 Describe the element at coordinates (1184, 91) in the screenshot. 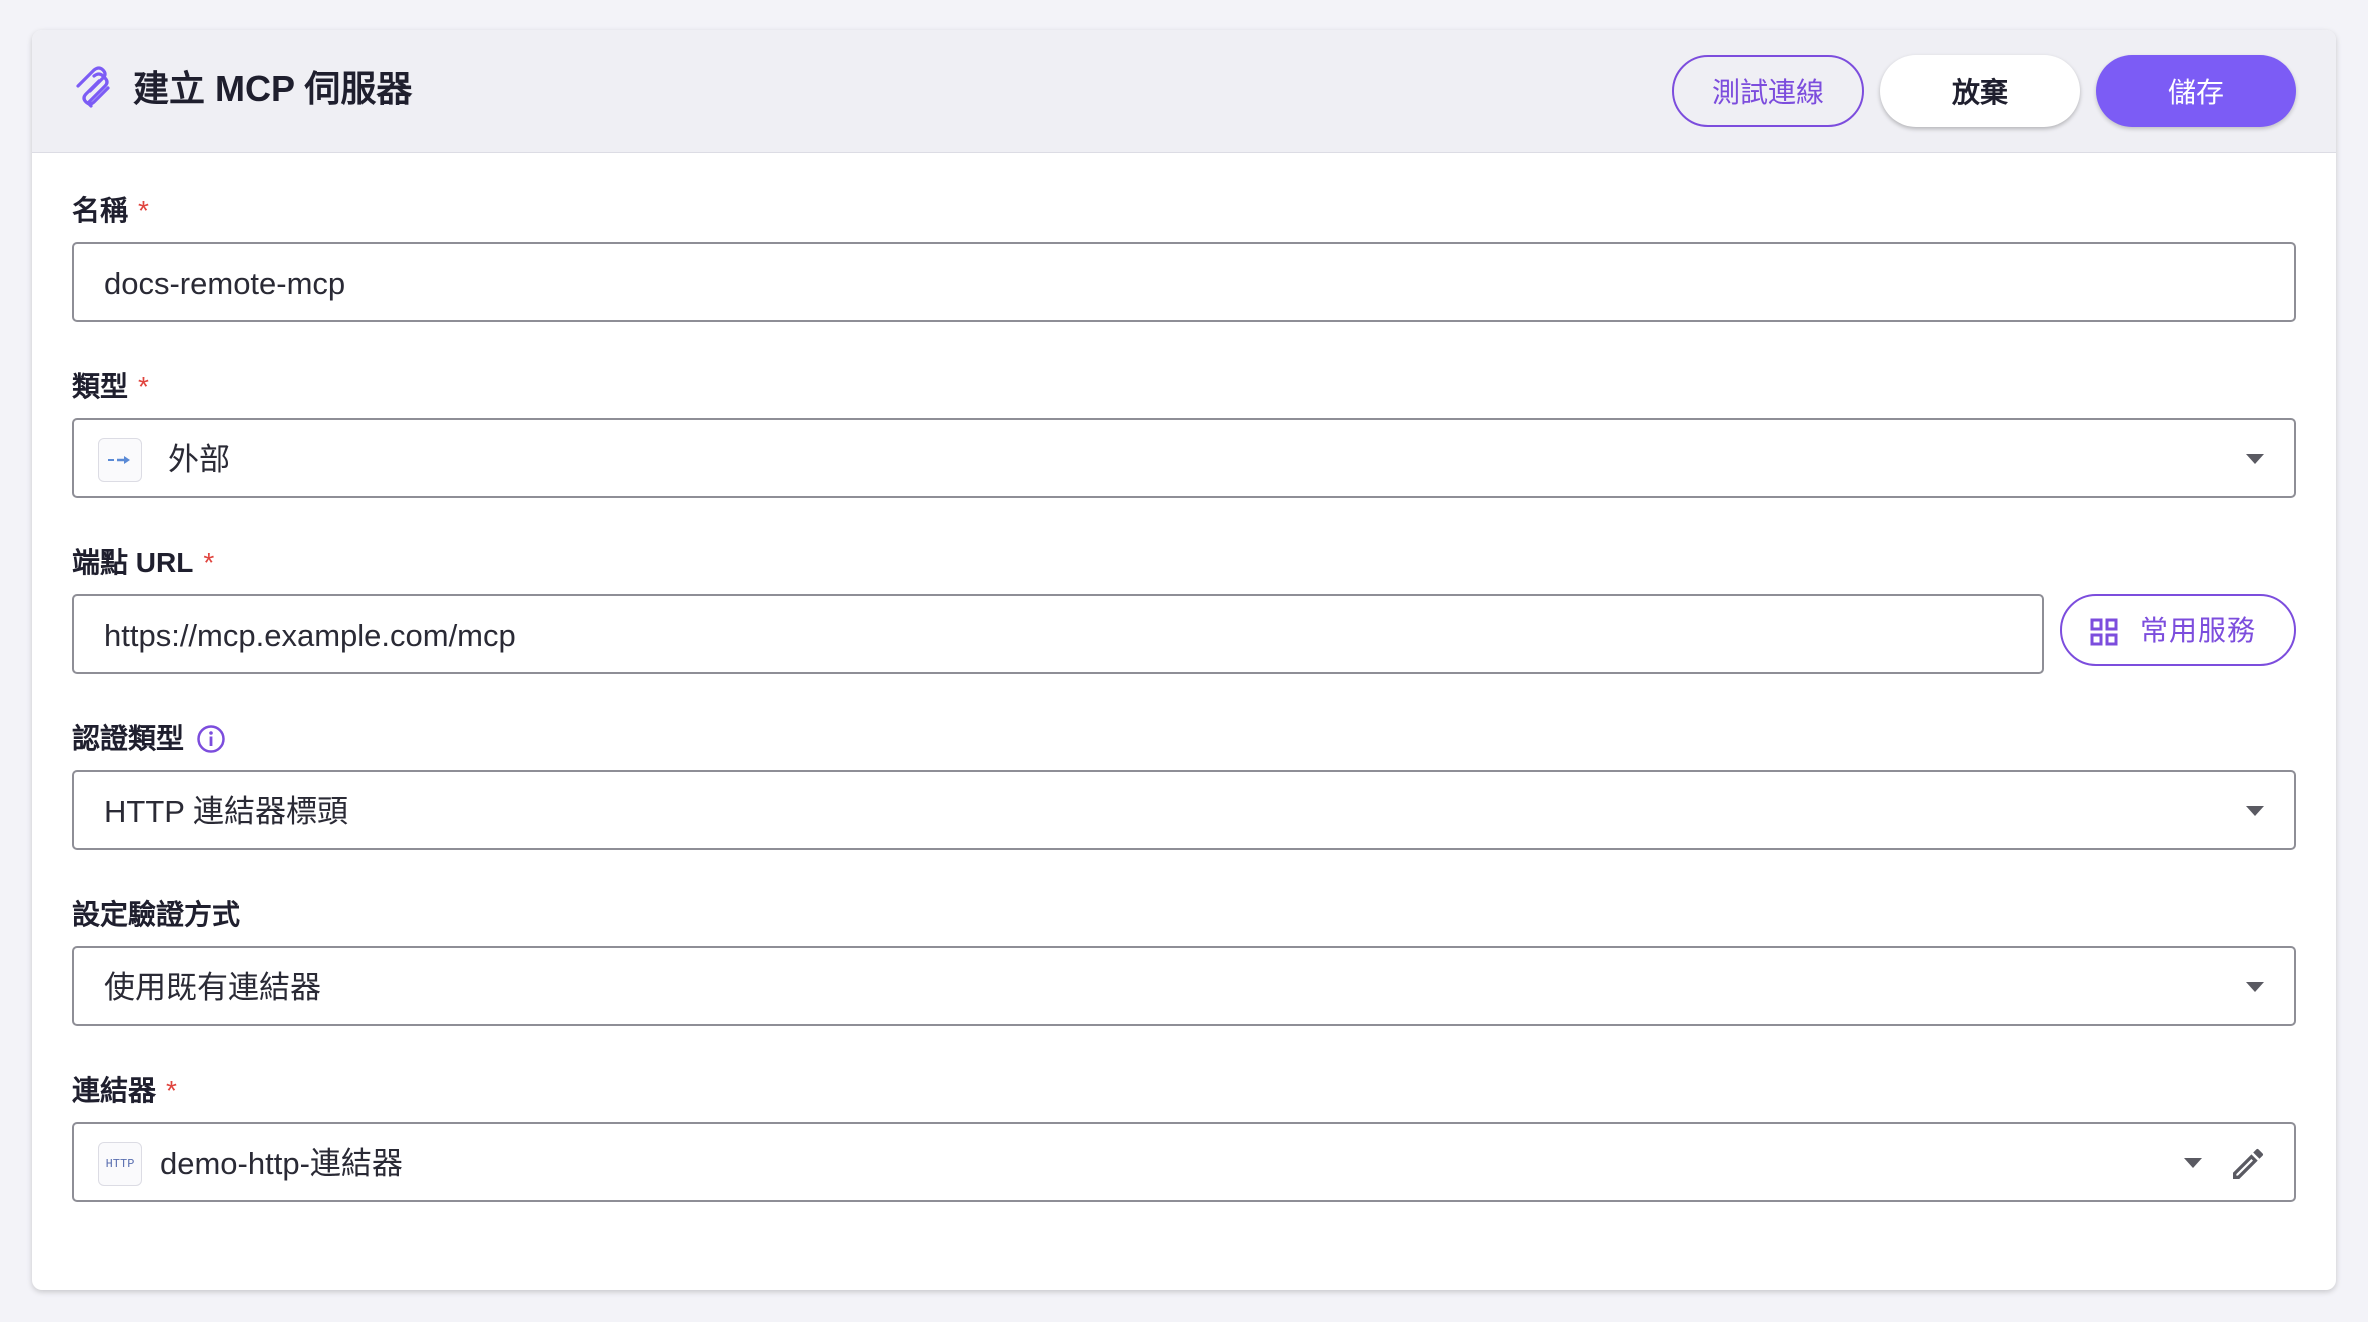

I see `header-bar: 建立 MCP 伺服器 測試連線 放棄 儲存` at that location.